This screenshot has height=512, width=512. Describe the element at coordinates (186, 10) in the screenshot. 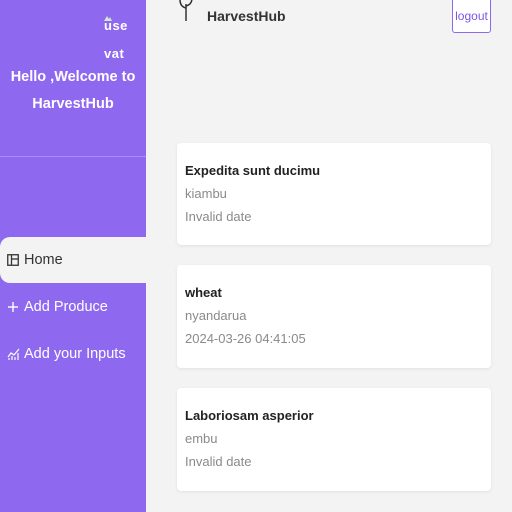

I see `plant-icon` at that location.